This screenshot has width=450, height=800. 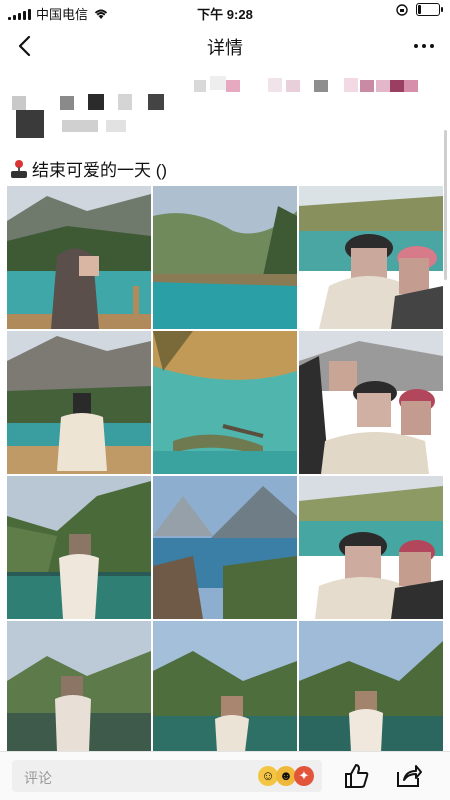 I want to click on share-icon, so click(x=408, y=776).